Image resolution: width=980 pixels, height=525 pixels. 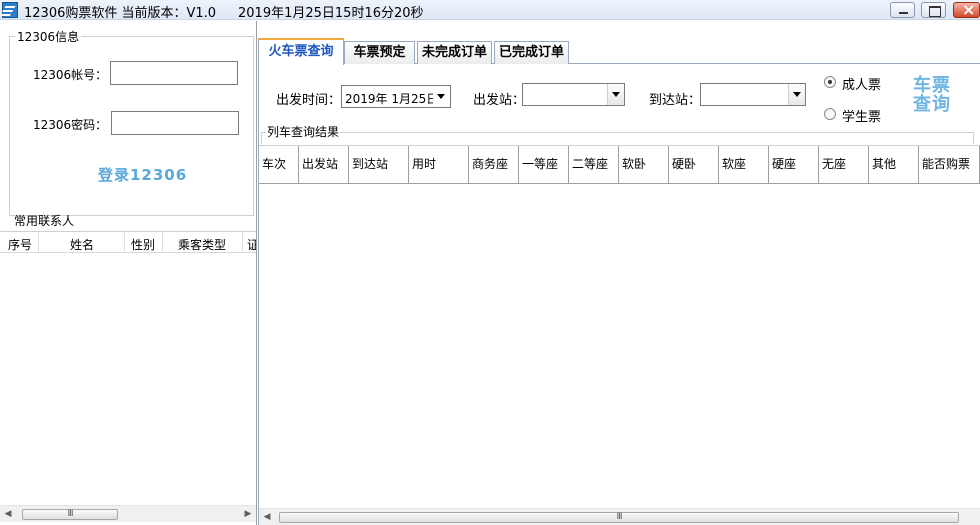 I want to click on date-picker: 2019年 1月25日, so click(x=396, y=96).